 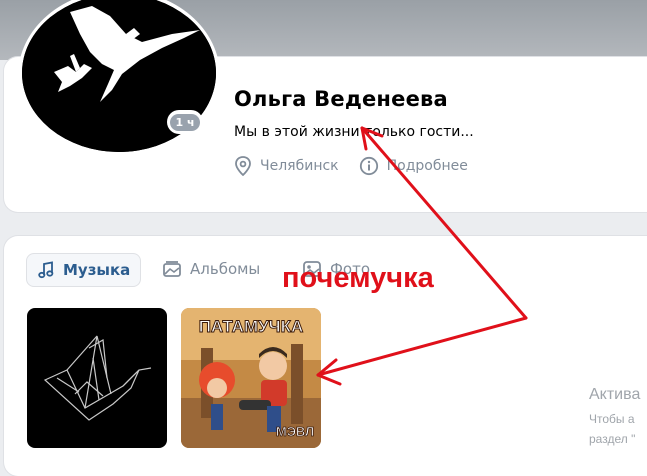 I want to click on origami-crane-image, so click(x=97, y=378).